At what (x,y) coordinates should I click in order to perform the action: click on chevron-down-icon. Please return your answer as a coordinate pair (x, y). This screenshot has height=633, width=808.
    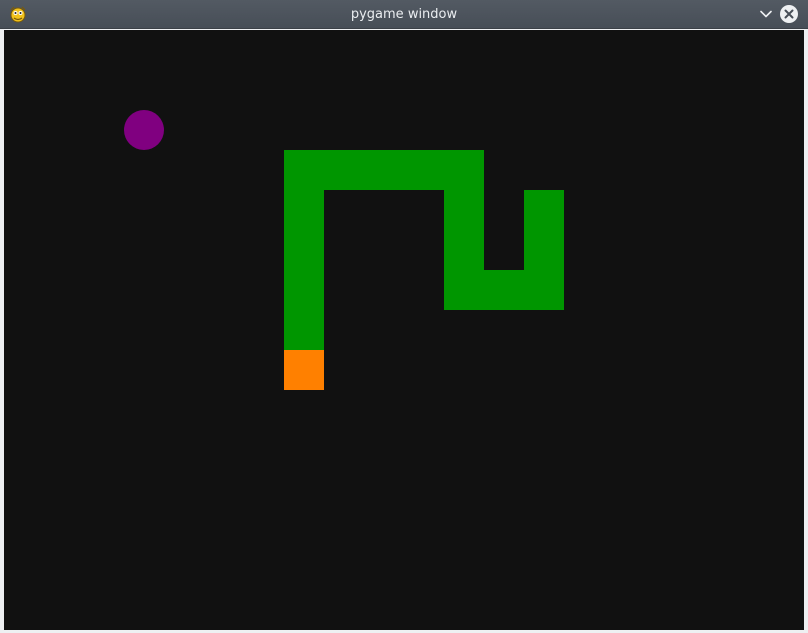
    Looking at the image, I should click on (766, 14).